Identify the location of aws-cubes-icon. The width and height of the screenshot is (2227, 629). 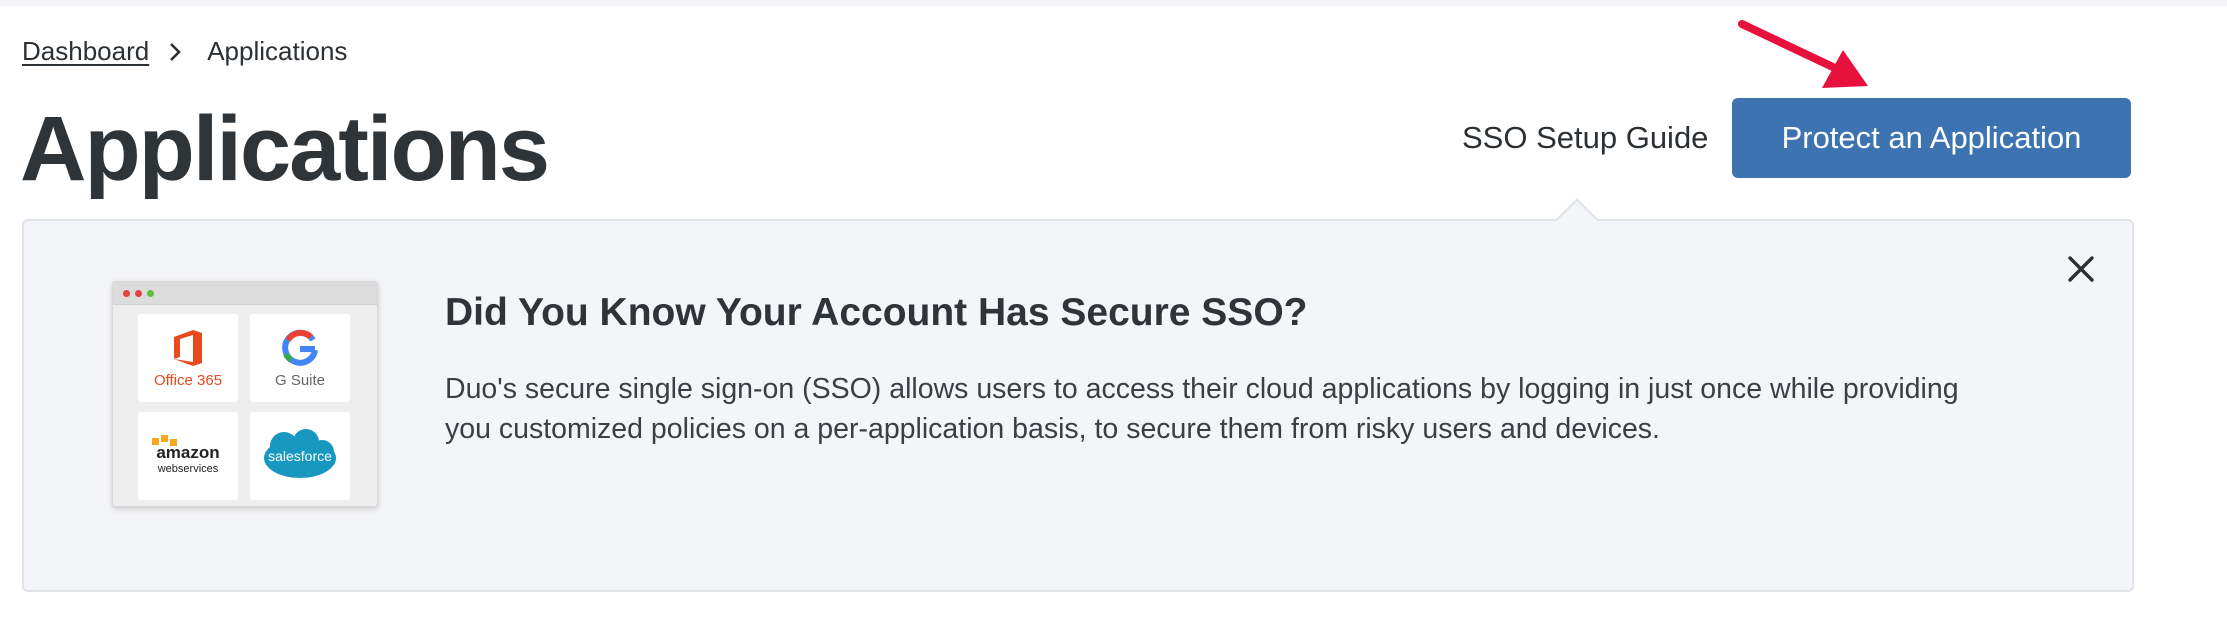
(164, 440).